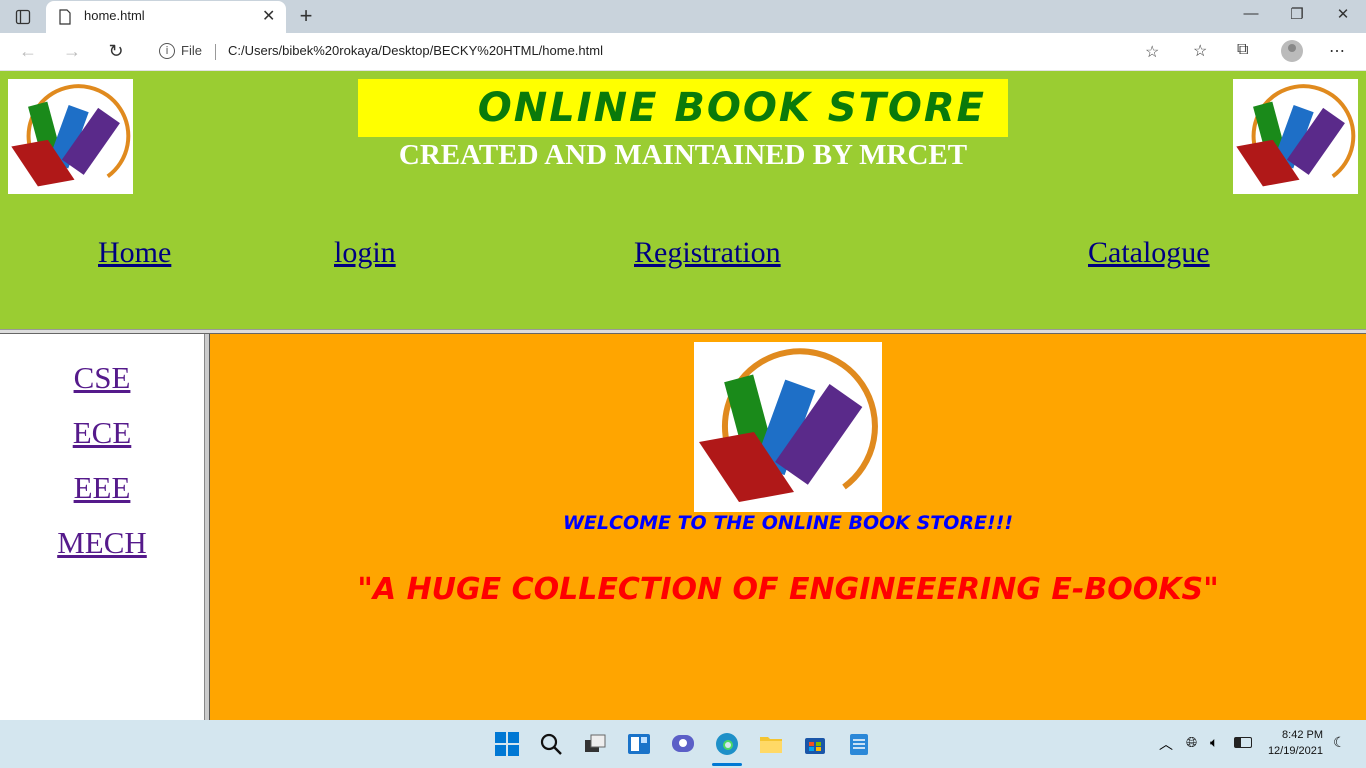  Describe the element at coordinates (102, 543) in the screenshot. I see `sidebar-link-mech: MECH` at that location.